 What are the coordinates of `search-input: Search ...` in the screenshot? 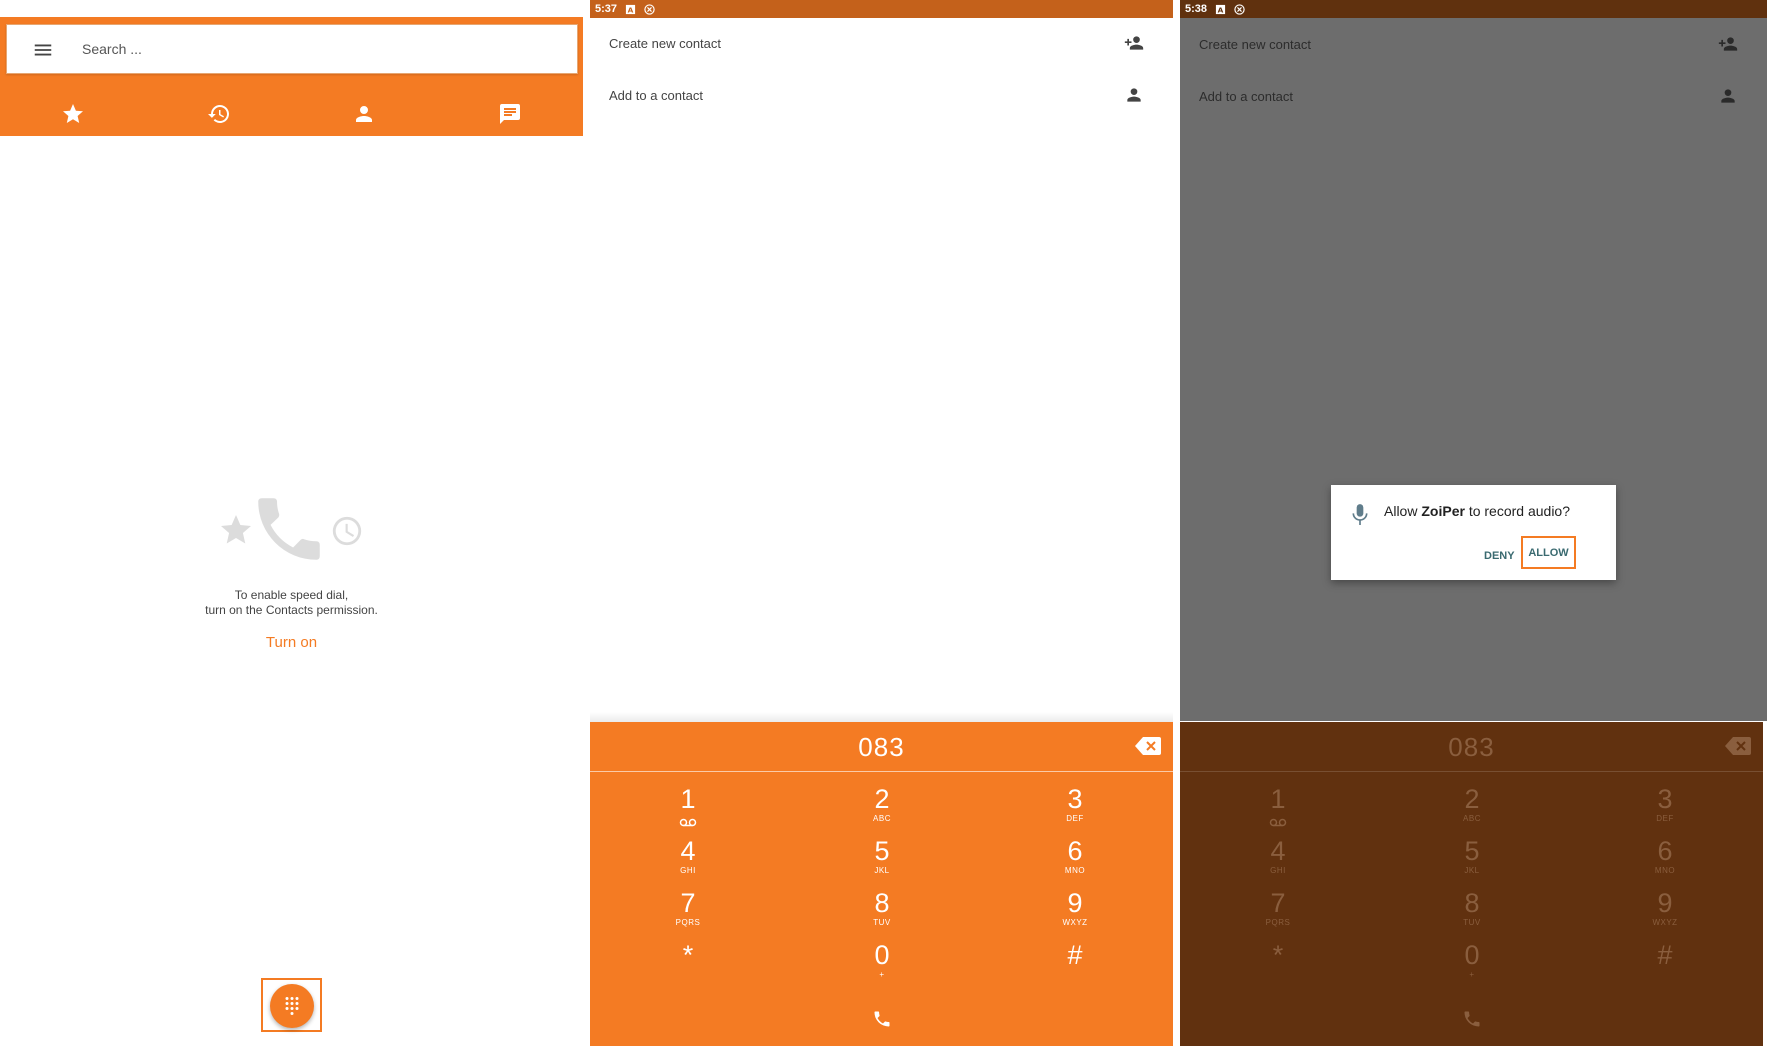 It's located at (112, 49).